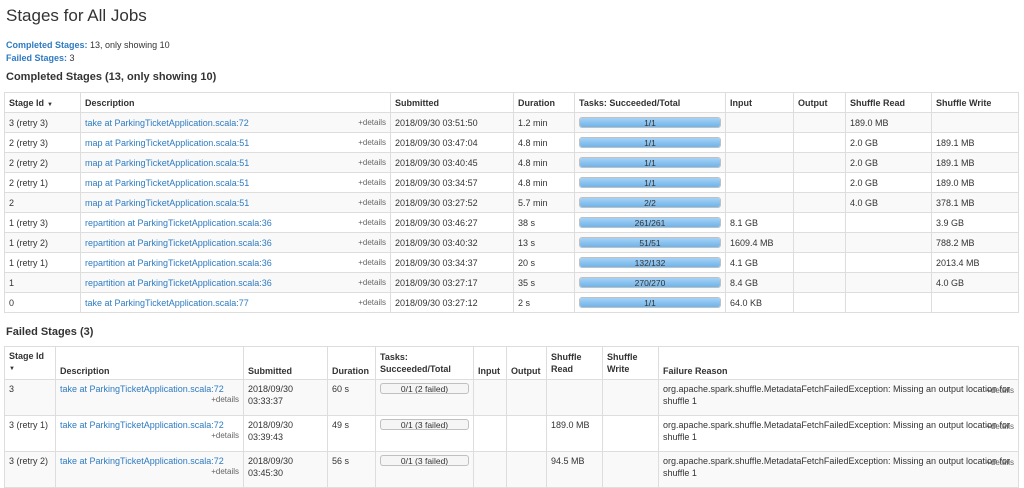 The width and height of the screenshot is (1024, 488). I want to click on completed-stages-count: 13, only showing 10, so click(130, 45).